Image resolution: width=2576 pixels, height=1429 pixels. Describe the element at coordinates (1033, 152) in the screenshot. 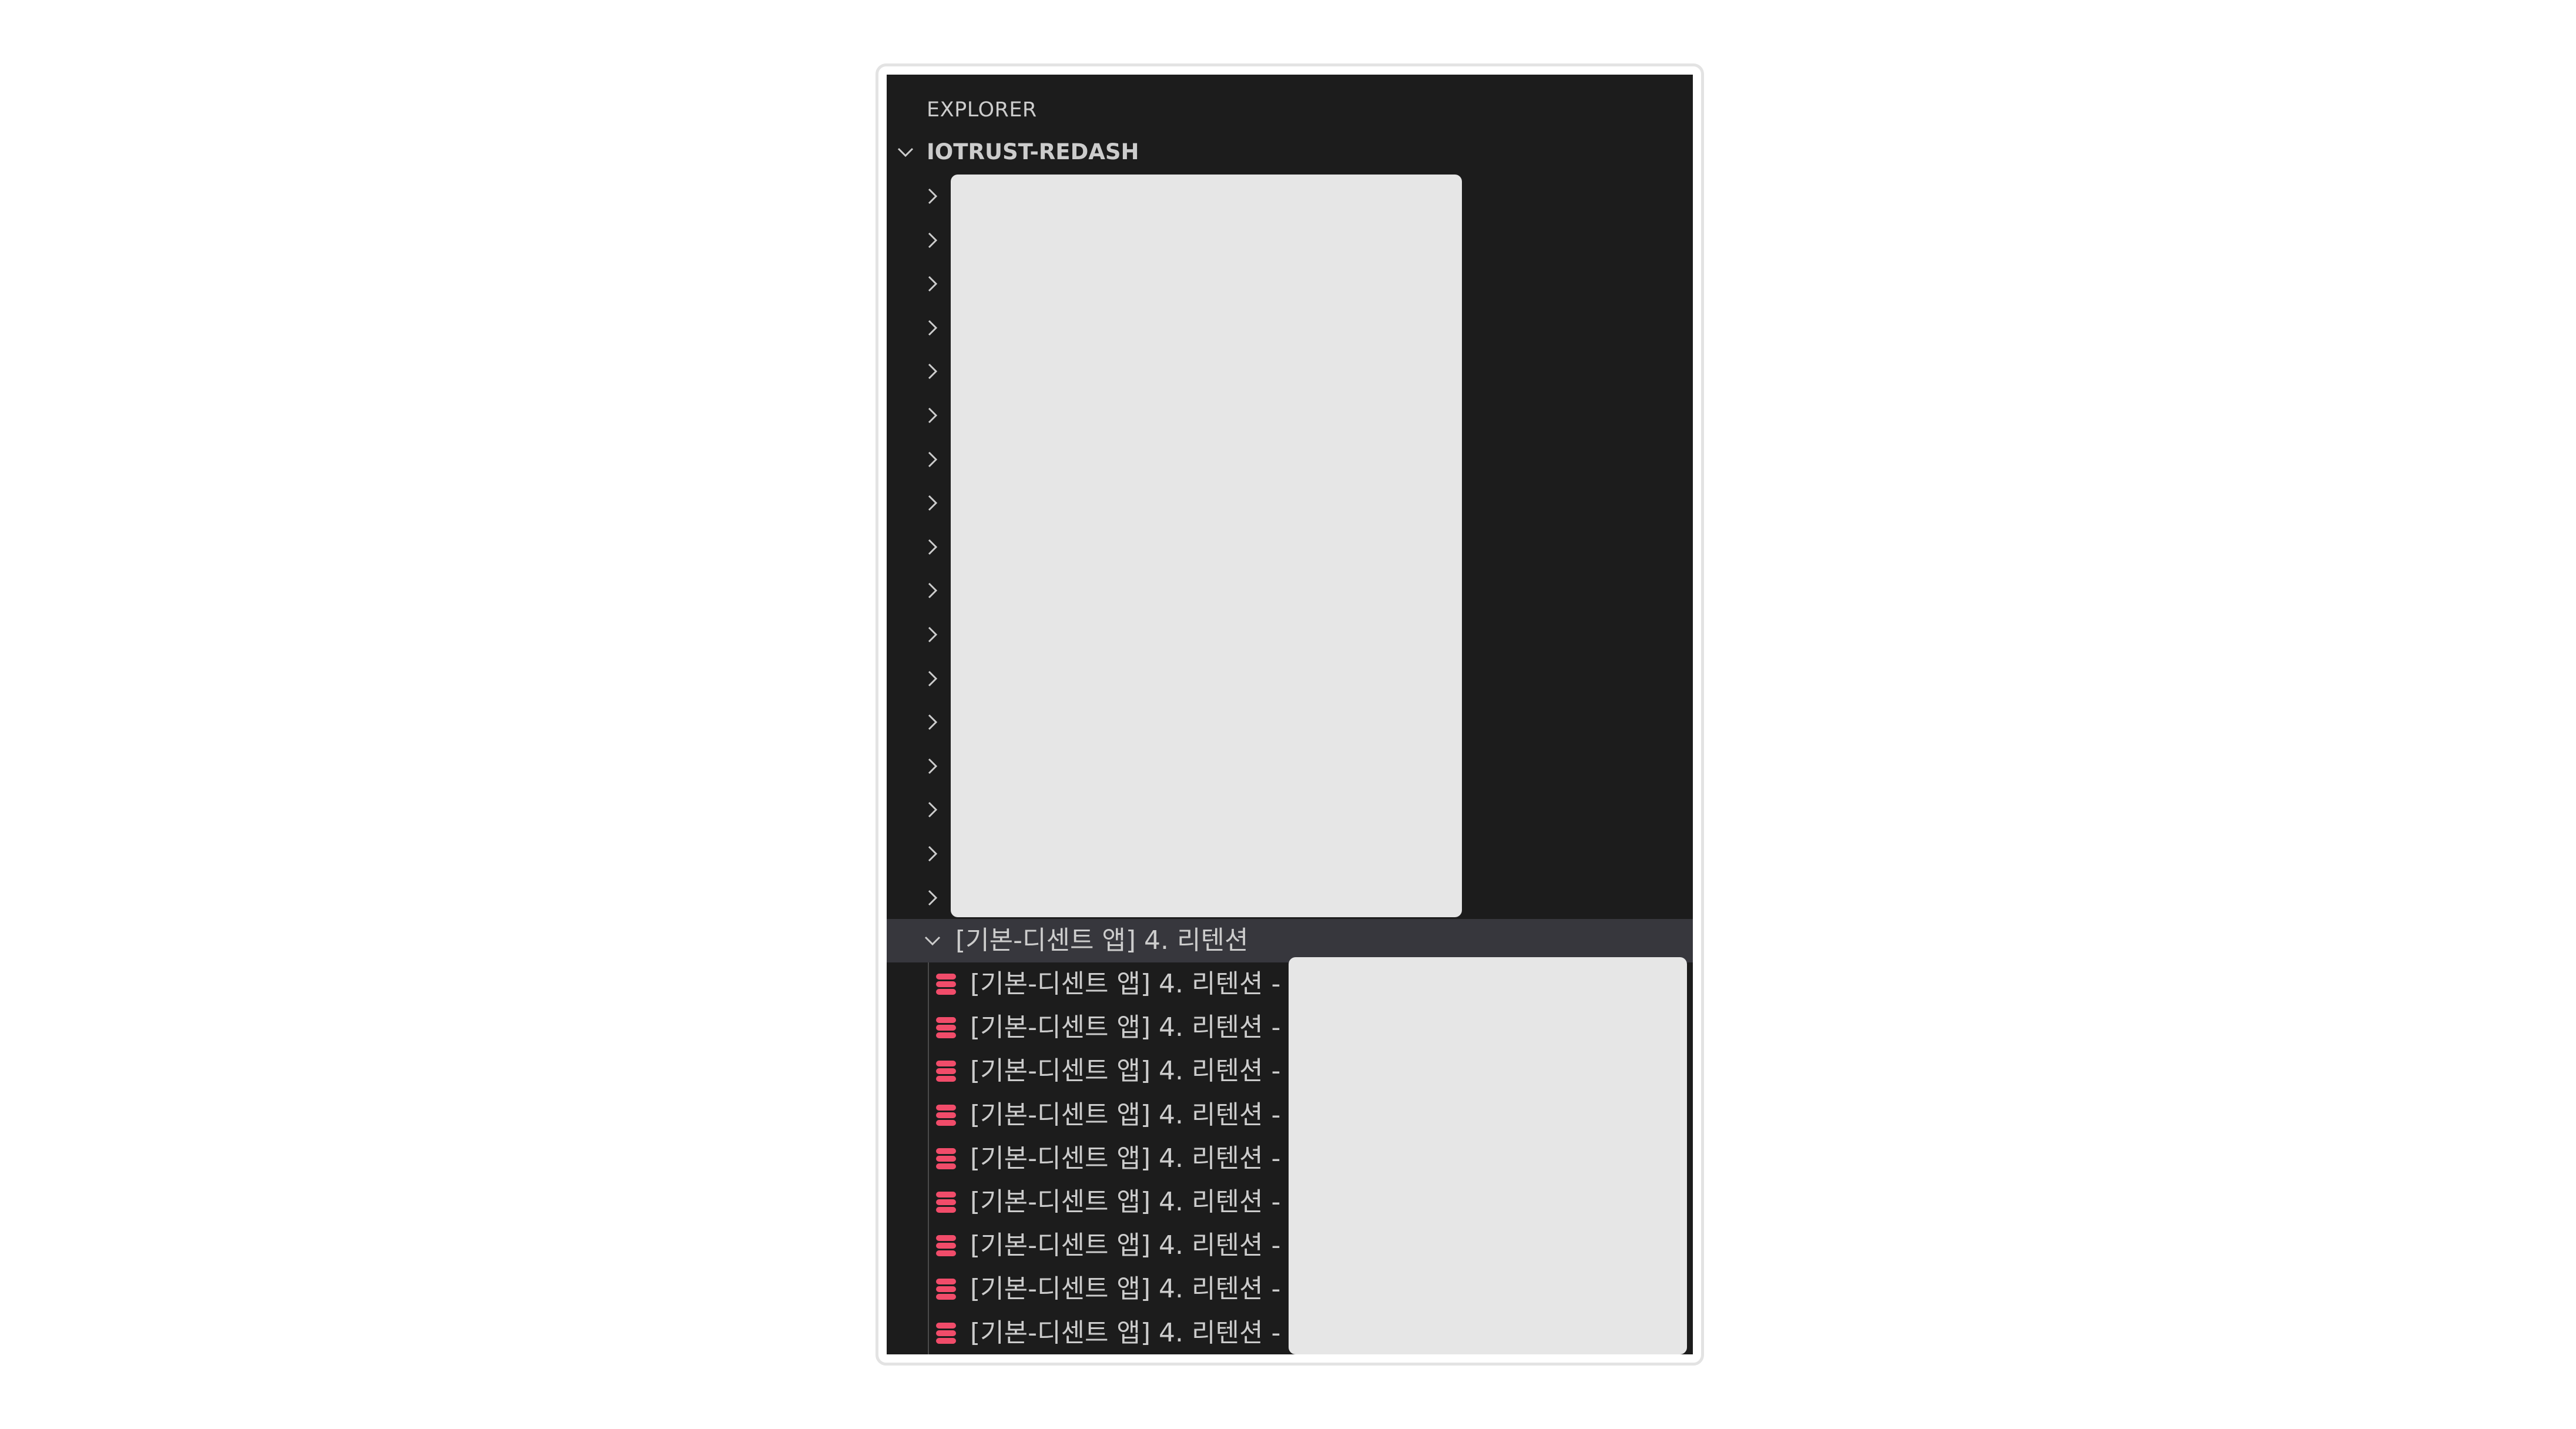

I see `root-folder-label: IOTRUST-REDASH` at that location.